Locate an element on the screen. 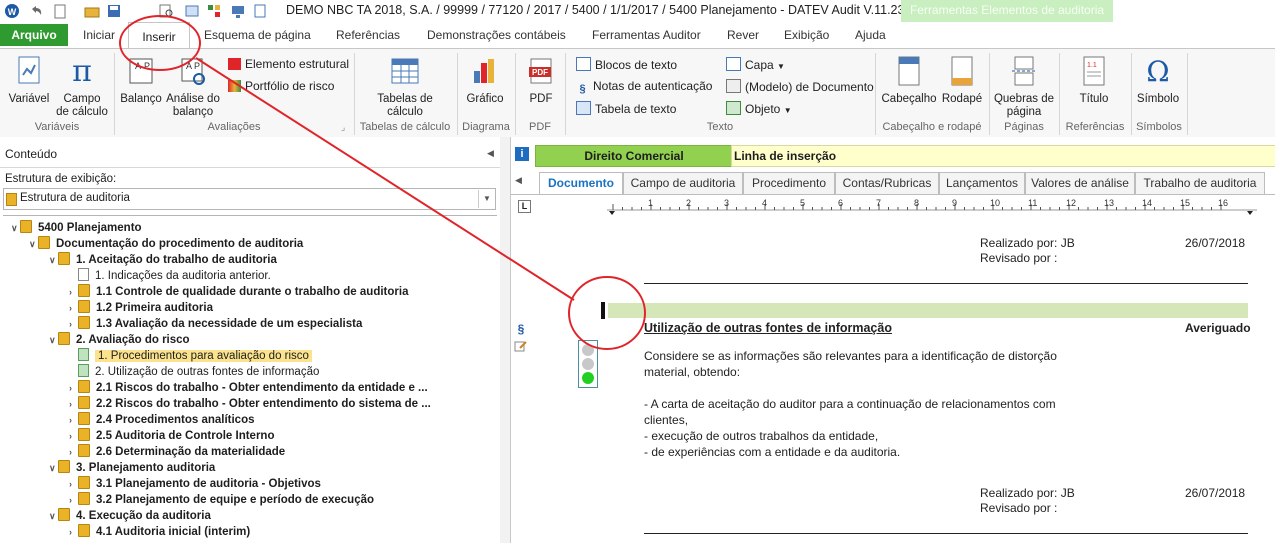 The width and height of the screenshot is (1275, 544). modelo-documento-button: (Modelo) de Documento is located at coordinates (800, 86).